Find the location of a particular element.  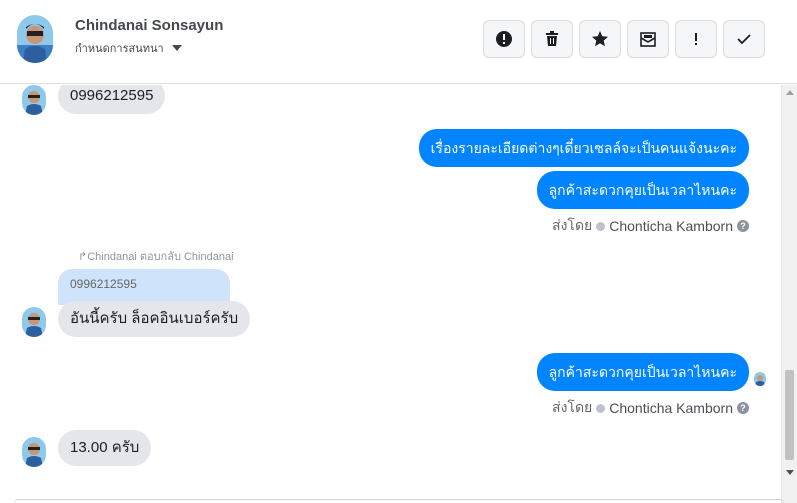

reply-arrow-icon: ↱ is located at coordinates (83, 257).